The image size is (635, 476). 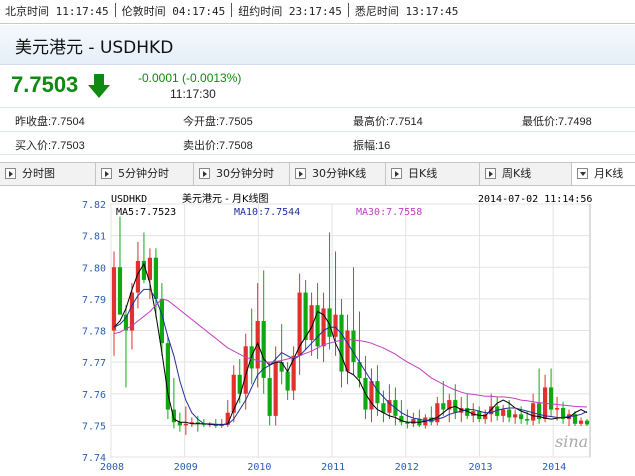 I want to click on chart-symbol: USDHKD, so click(x=129, y=199).